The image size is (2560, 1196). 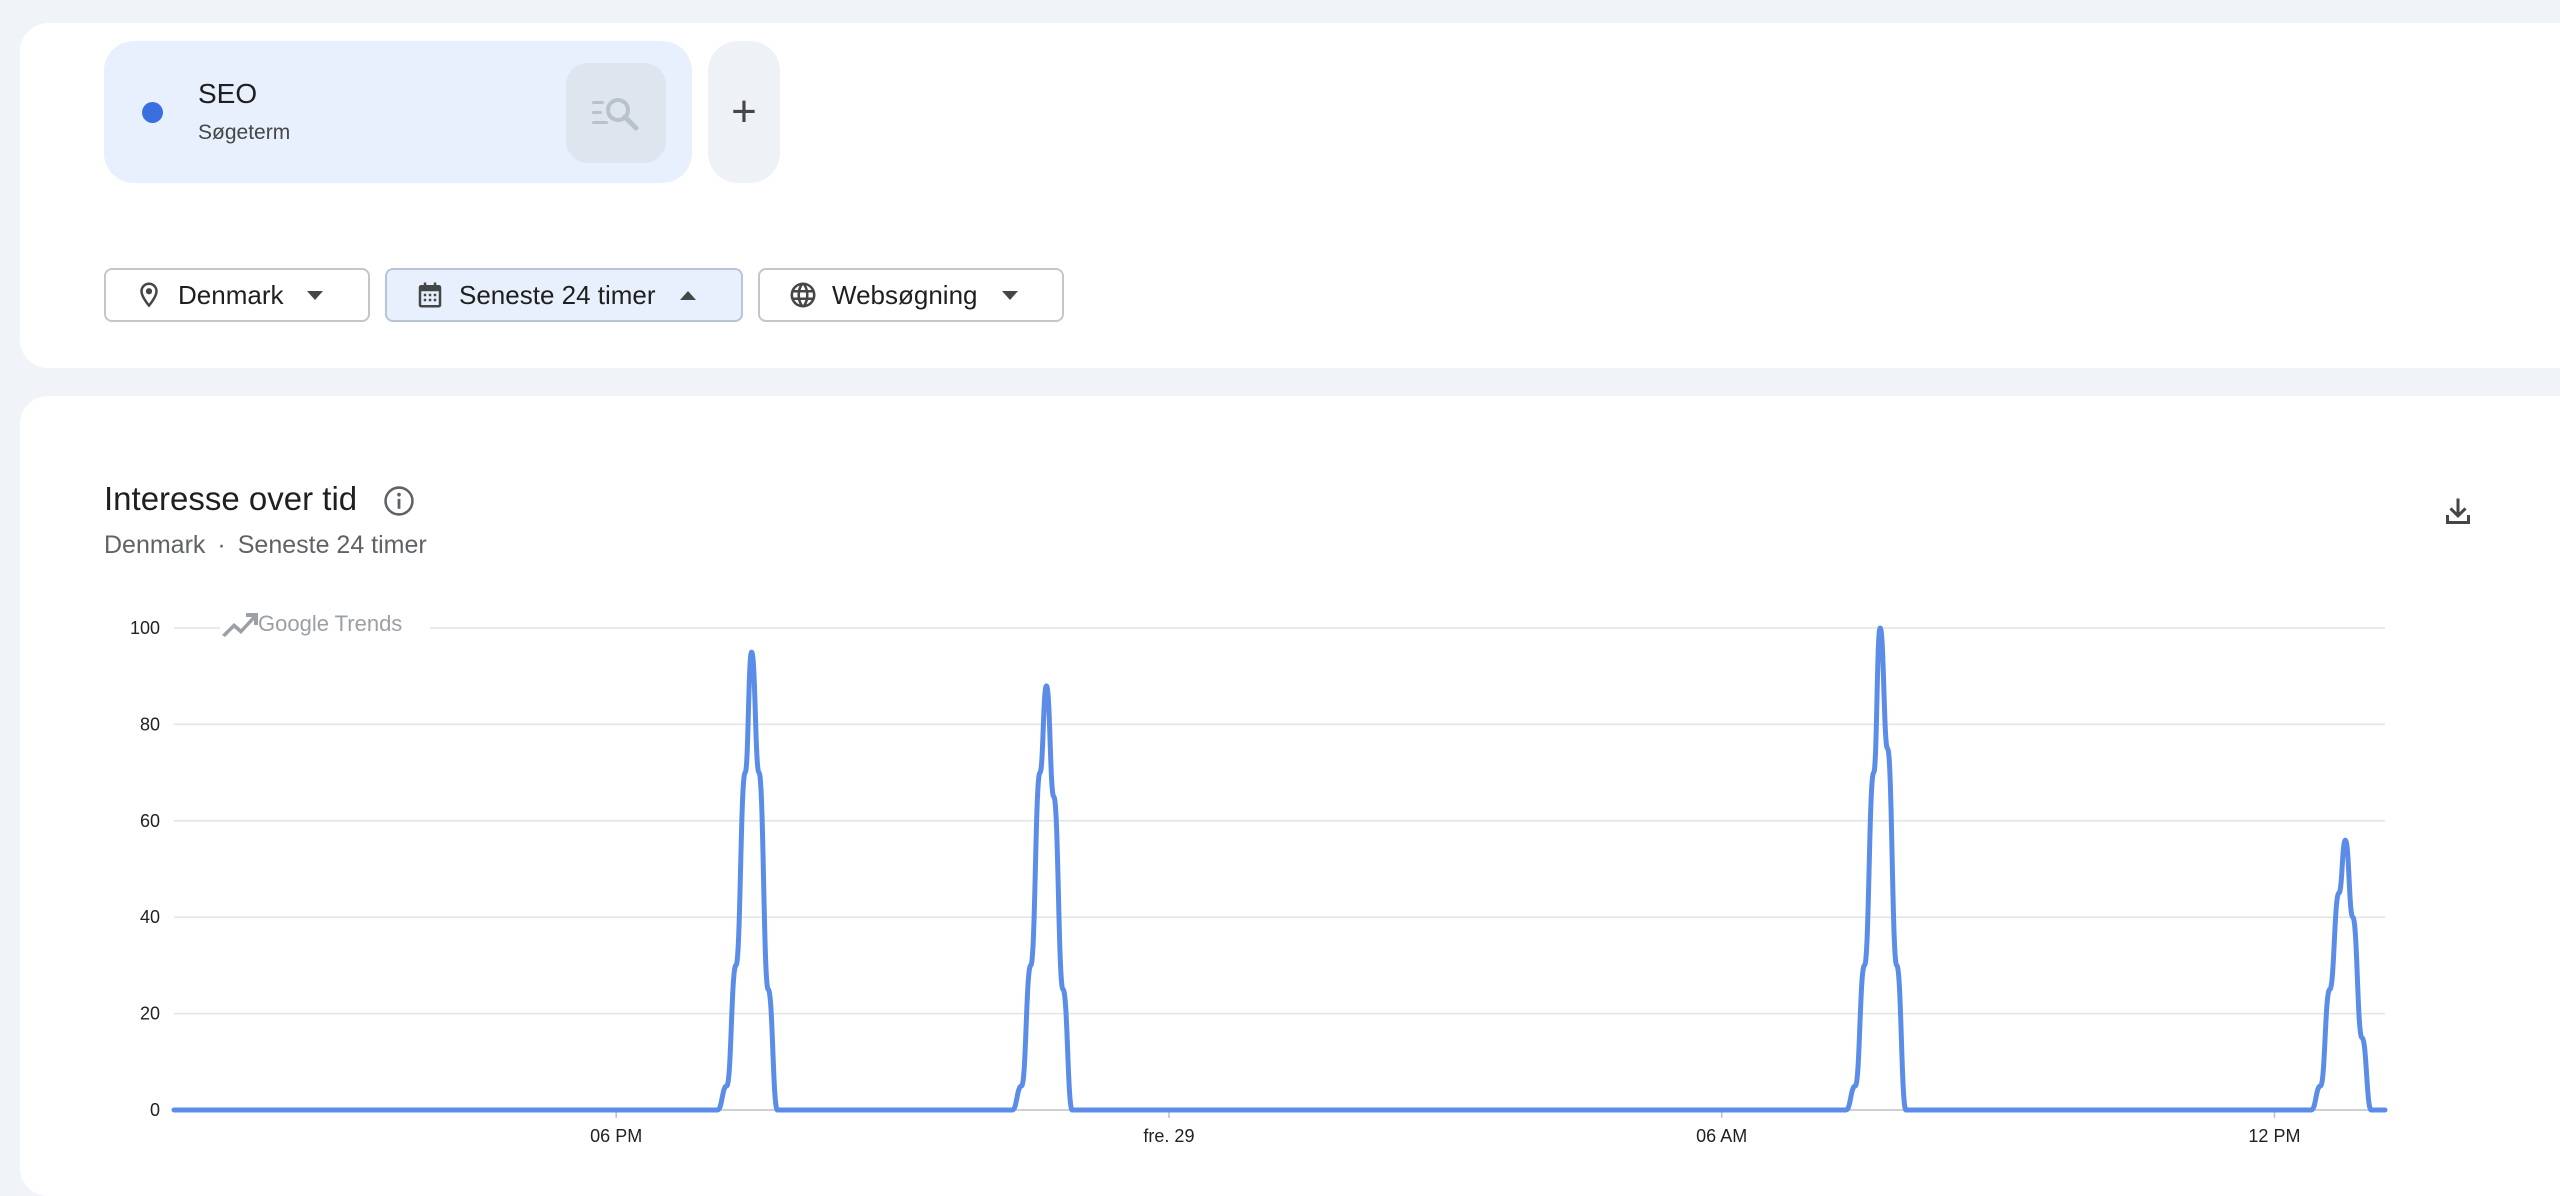 I want to click on plus-icon: +, so click(x=744, y=111).